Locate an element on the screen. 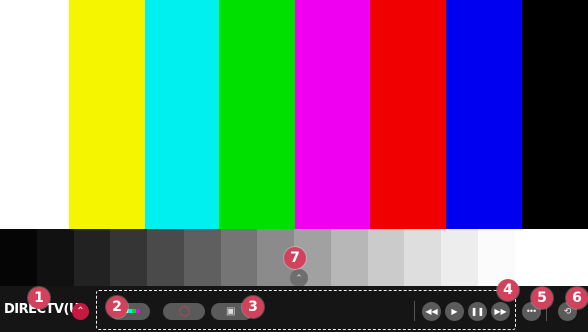 Image resolution: width=588 pixels, height=332 pixels. callout-3: 3 is located at coordinates (253, 307).